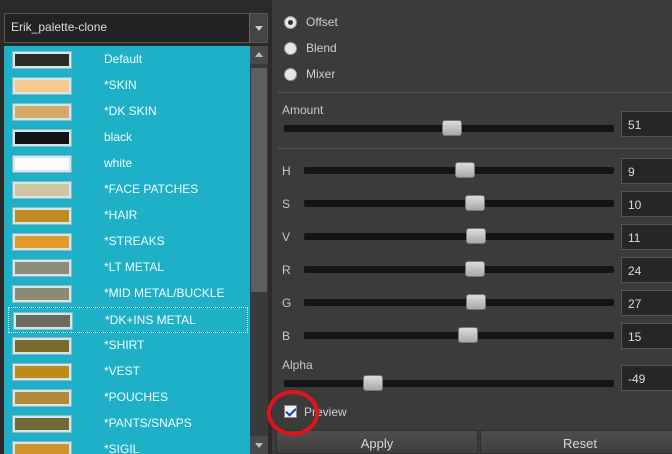 This screenshot has height=454, width=672. Describe the element at coordinates (118, 137) in the screenshot. I see `list-item-label: black` at that location.